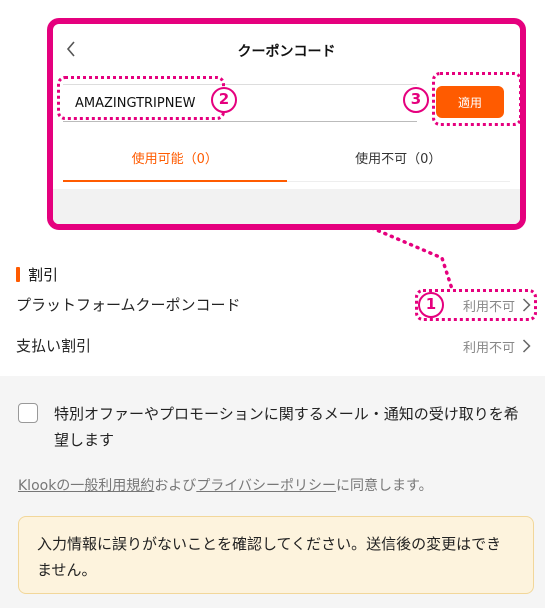  Describe the element at coordinates (276, 555) in the screenshot. I see `confirmation-notice: 入力情報に誤りがないことを確認してください。送信後の変更はできません。` at that location.